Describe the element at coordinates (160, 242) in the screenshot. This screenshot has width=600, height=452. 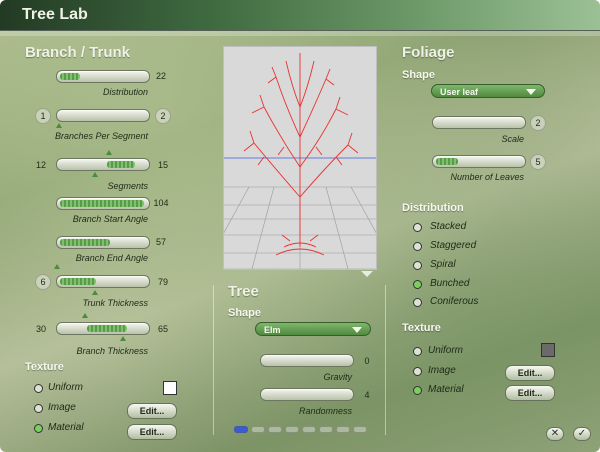
I see `branch-end-angle-value: 57` at that location.